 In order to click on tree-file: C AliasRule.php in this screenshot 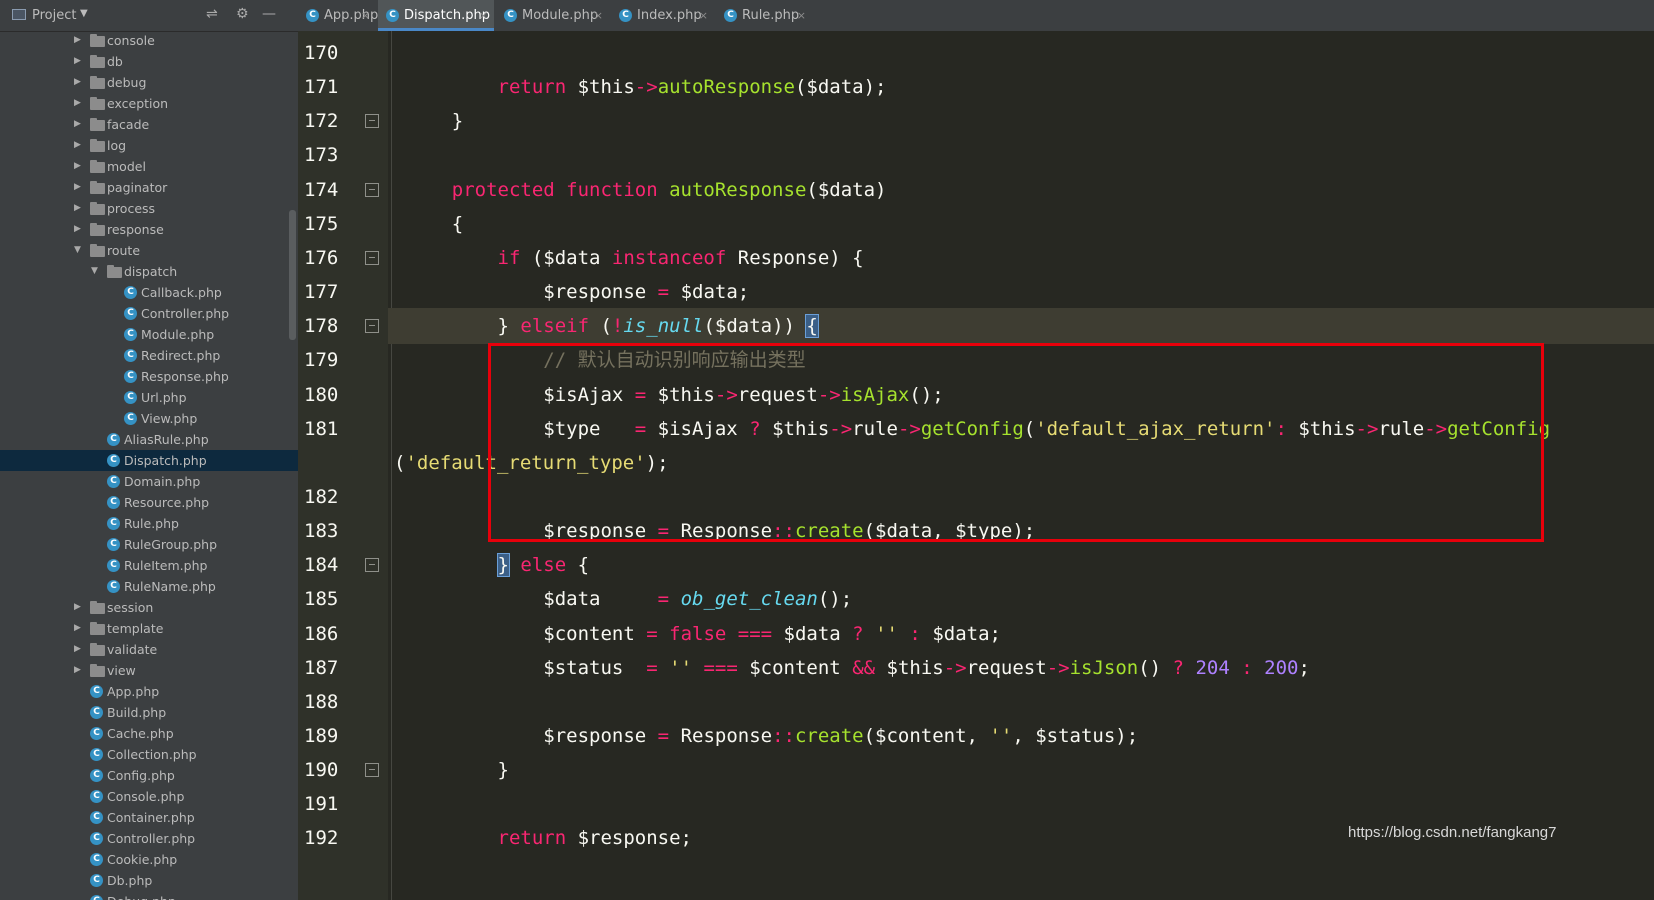, I will do `click(149, 439)`.